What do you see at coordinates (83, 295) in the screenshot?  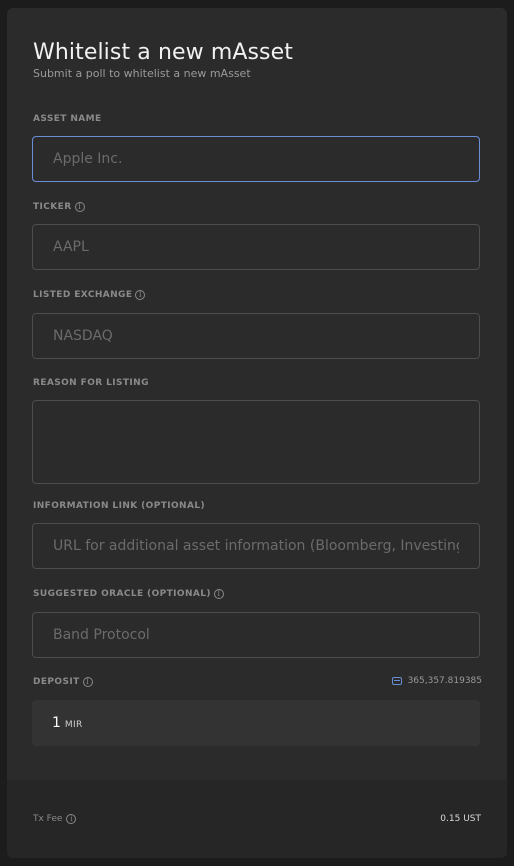 I see `listed-exchange-label-text: LISTED EXCHANGE` at bounding box center [83, 295].